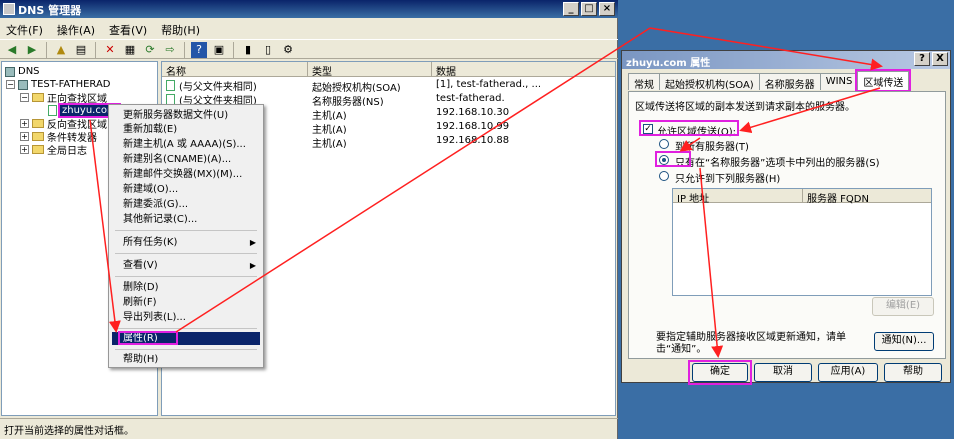 The image size is (954, 439). I want to click on list-header: 名称 类型 数据, so click(388, 70).